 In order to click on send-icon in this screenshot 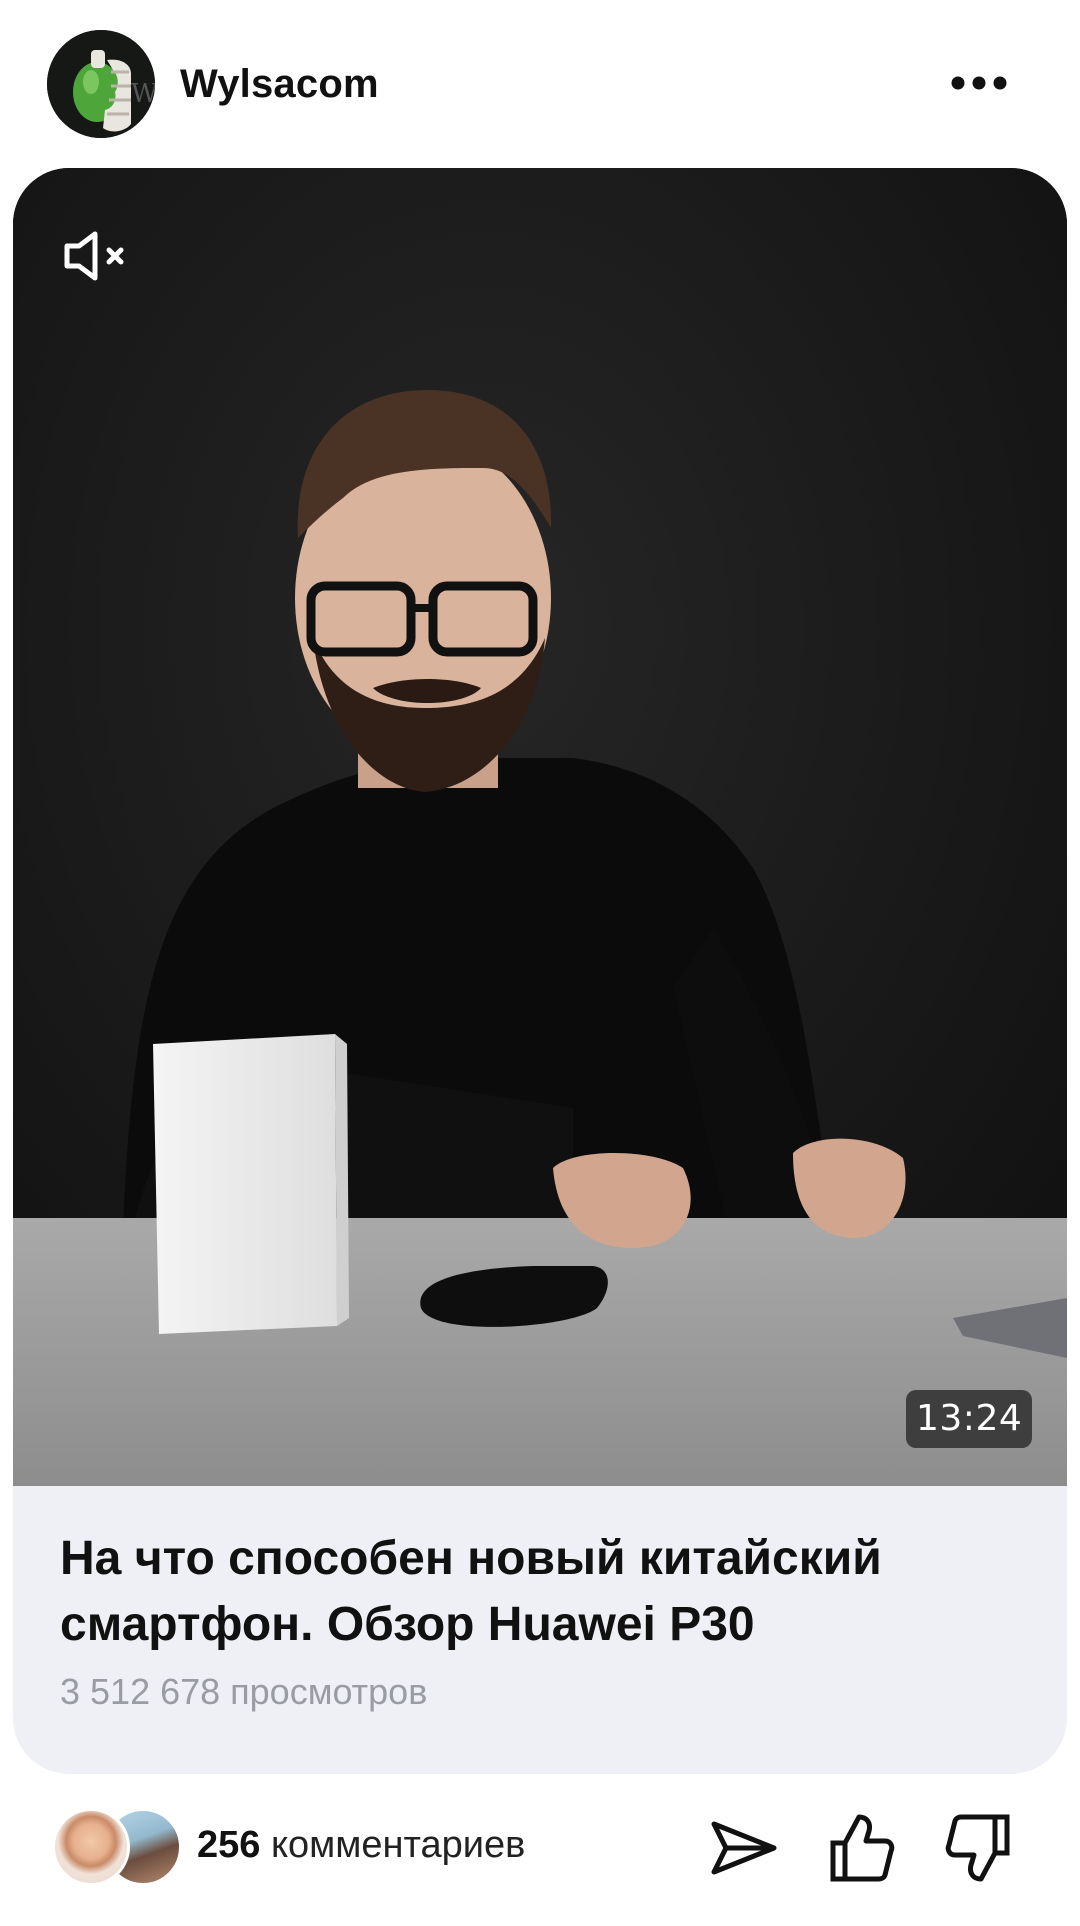, I will do `click(744, 1848)`.